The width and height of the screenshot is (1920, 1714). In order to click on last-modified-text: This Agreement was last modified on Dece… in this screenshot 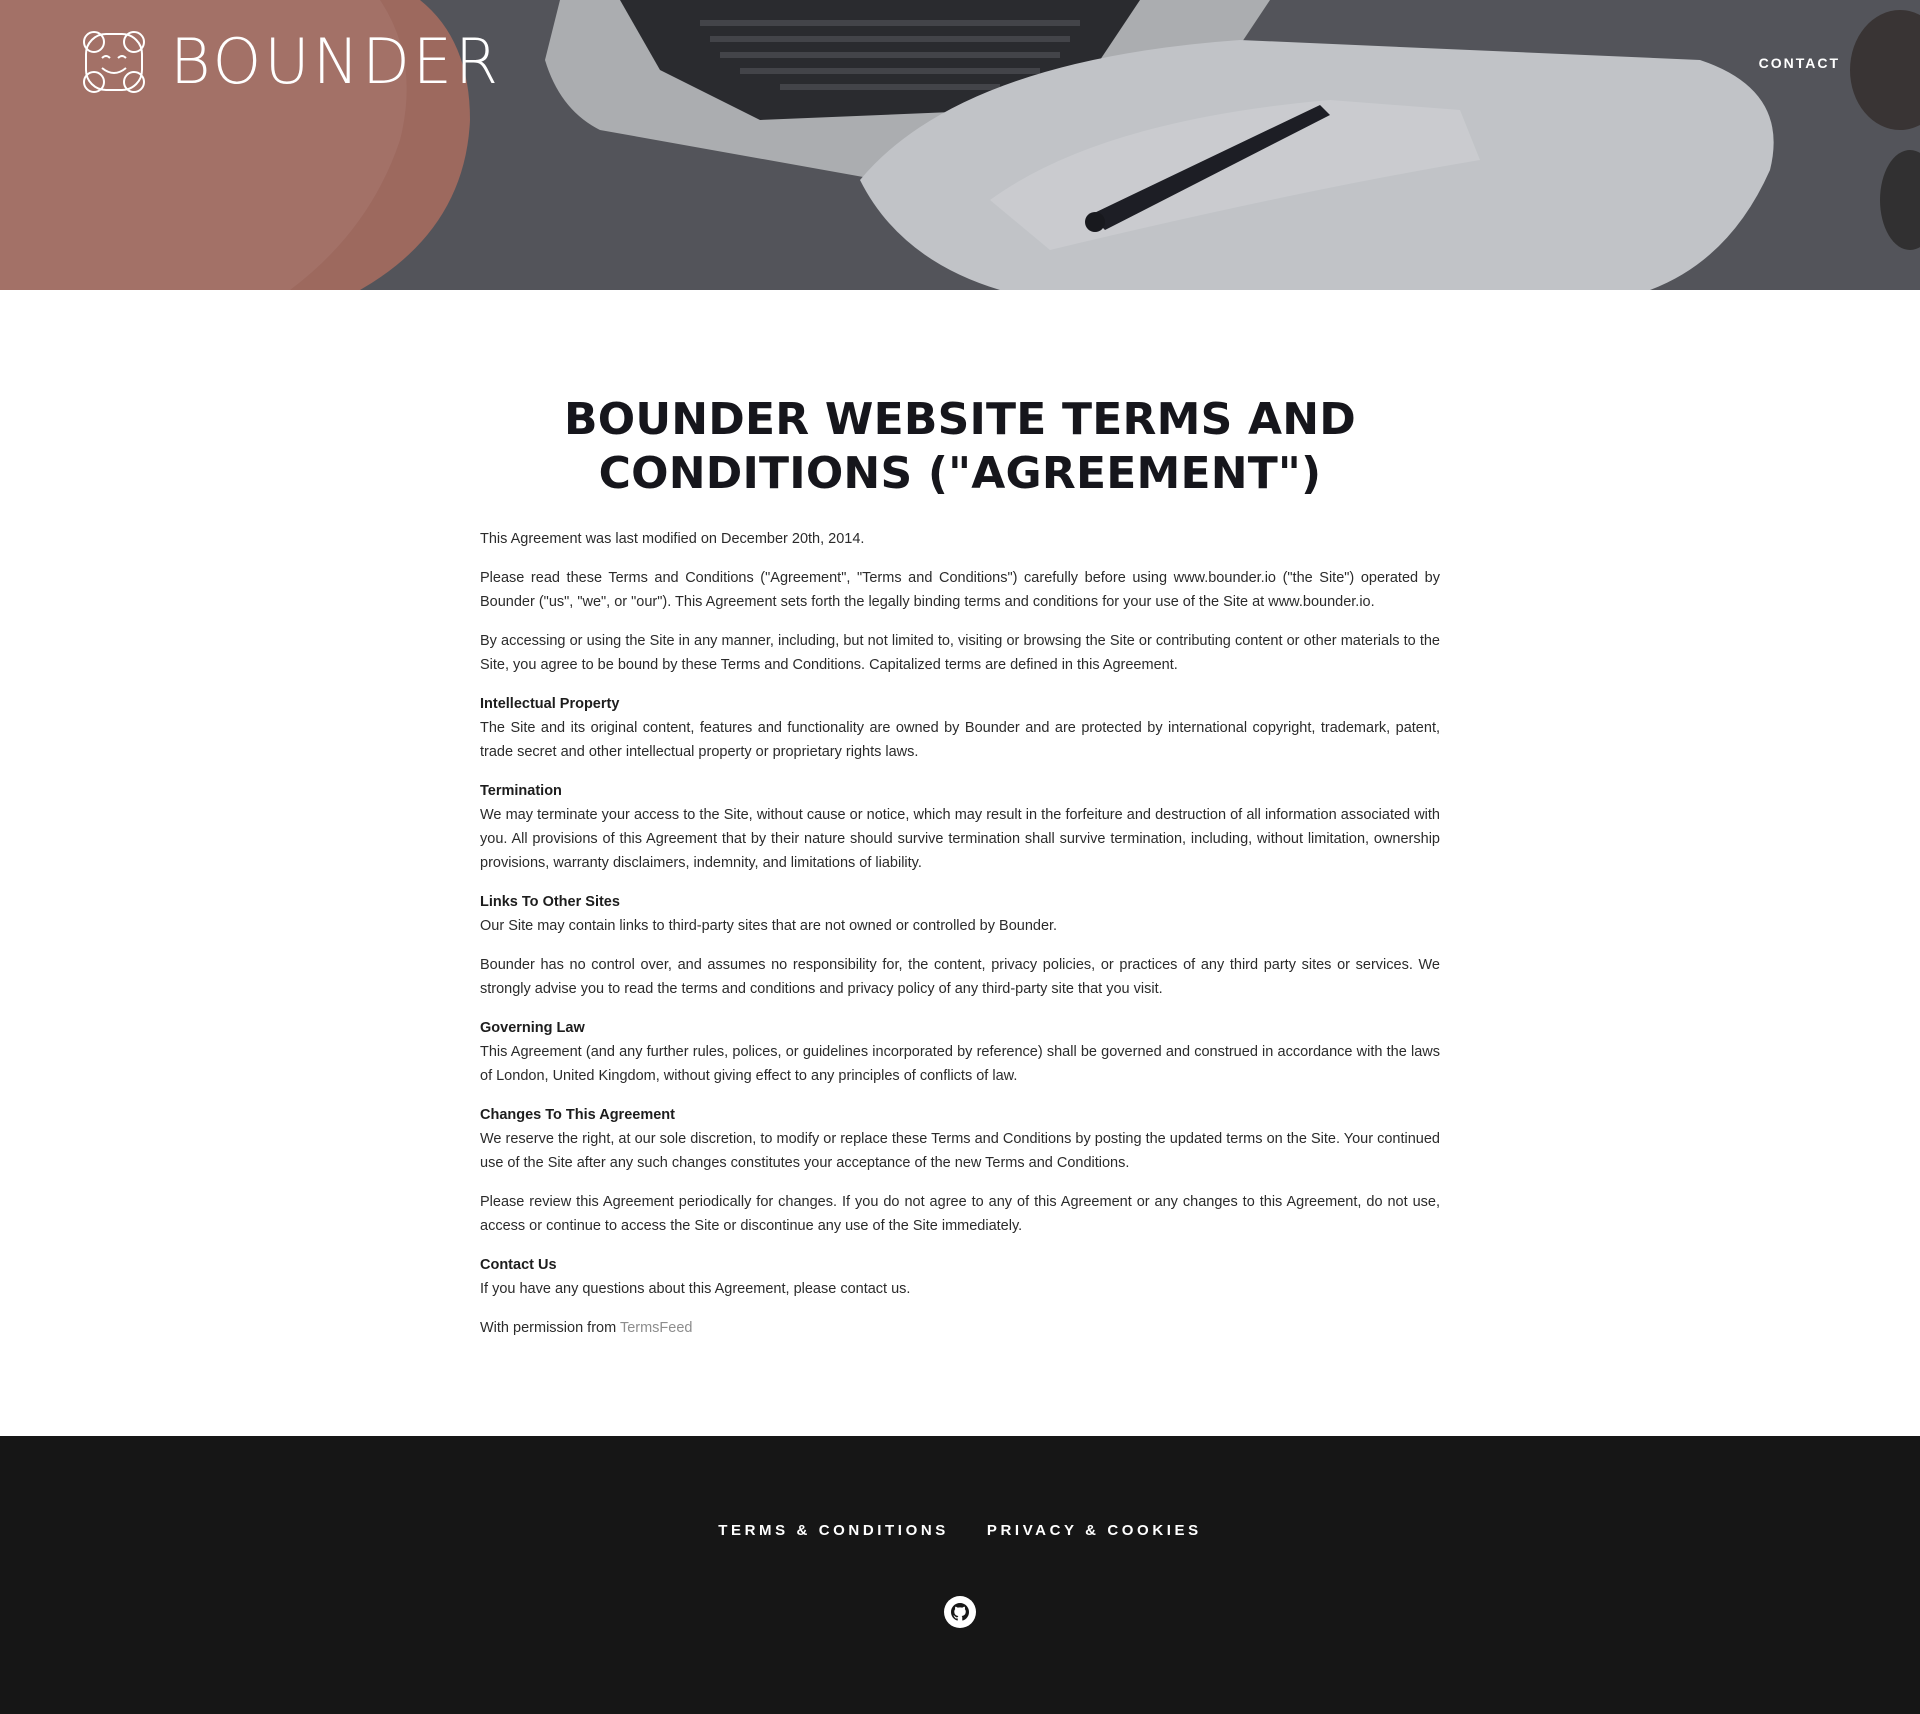, I will do `click(672, 539)`.